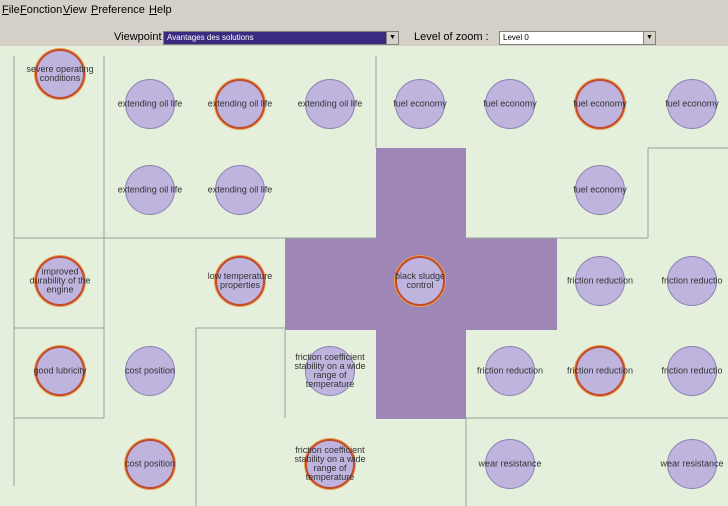 The width and height of the screenshot is (728, 506). What do you see at coordinates (240, 280) in the screenshot?
I see `concept-node-label: low temperature properties` at bounding box center [240, 280].